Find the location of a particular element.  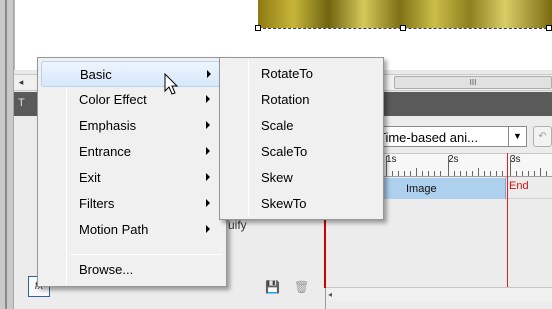

menu-item-emphasis: Emphasis is located at coordinates (132, 126).